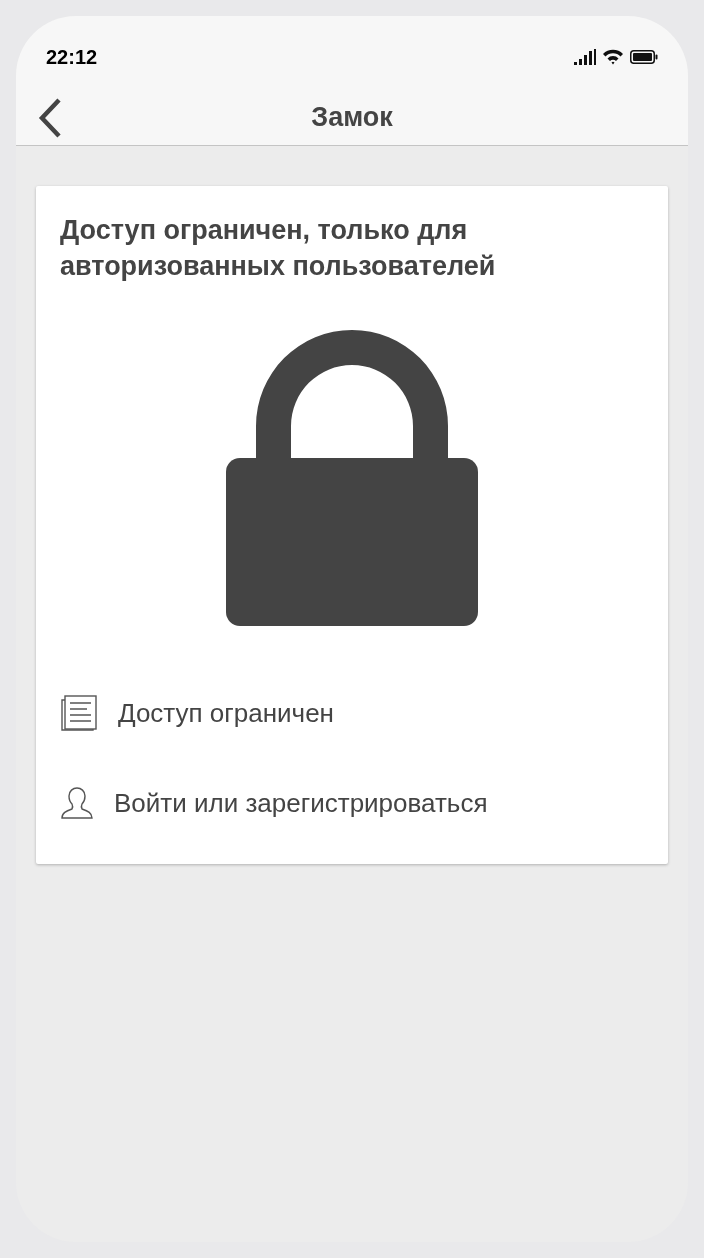  Describe the element at coordinates (352, 118) in the screenshot. I see `screen-title: Замок` at that location.